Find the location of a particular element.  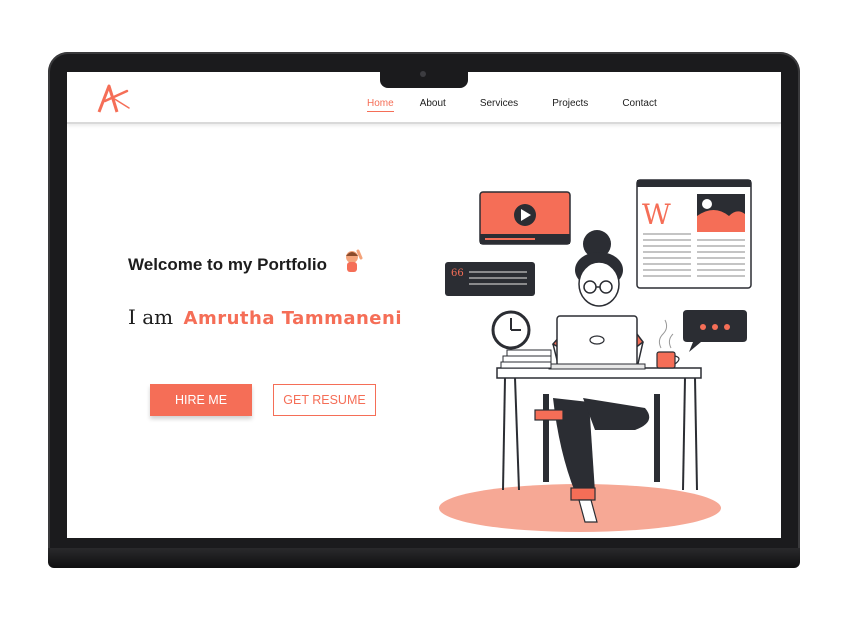

nav-home: Home is located at coordinates (380, 105).